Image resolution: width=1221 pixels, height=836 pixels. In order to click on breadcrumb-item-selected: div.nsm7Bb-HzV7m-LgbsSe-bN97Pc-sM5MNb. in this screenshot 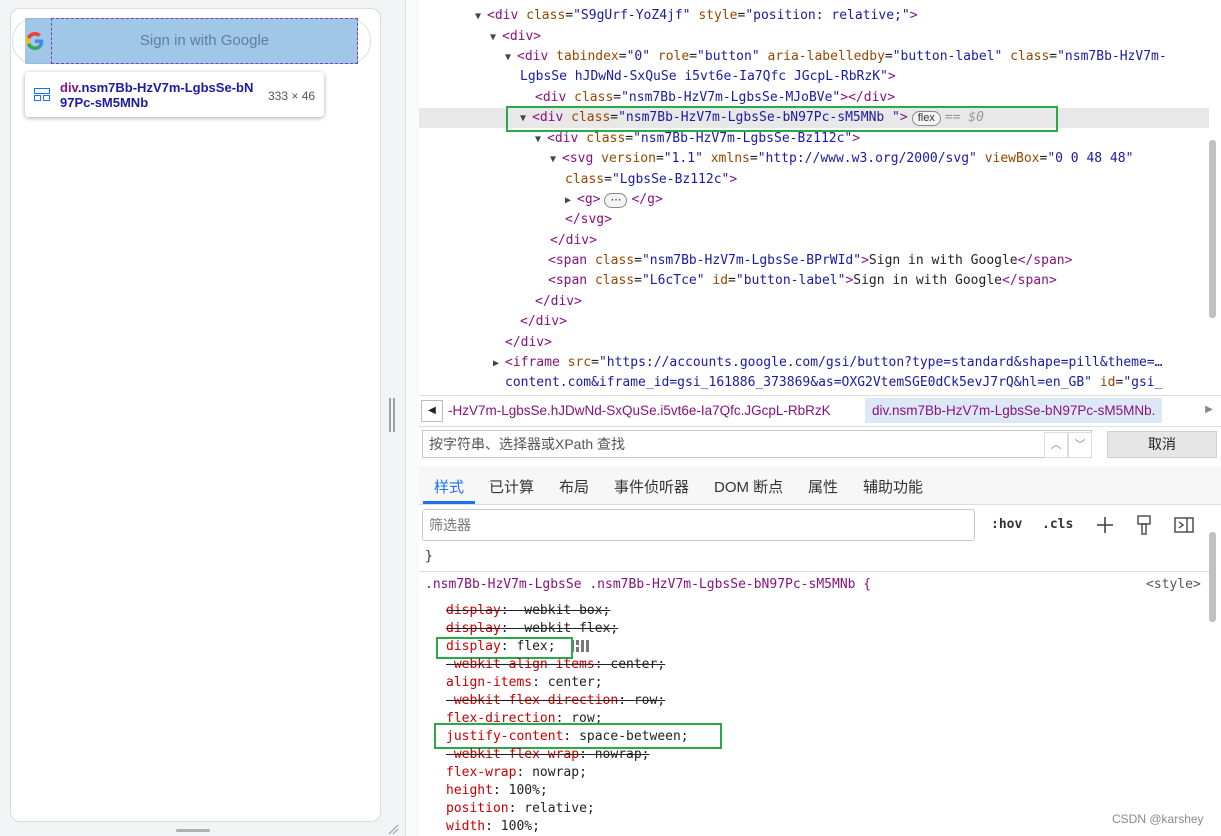, I will do `click(1014, 410)`.